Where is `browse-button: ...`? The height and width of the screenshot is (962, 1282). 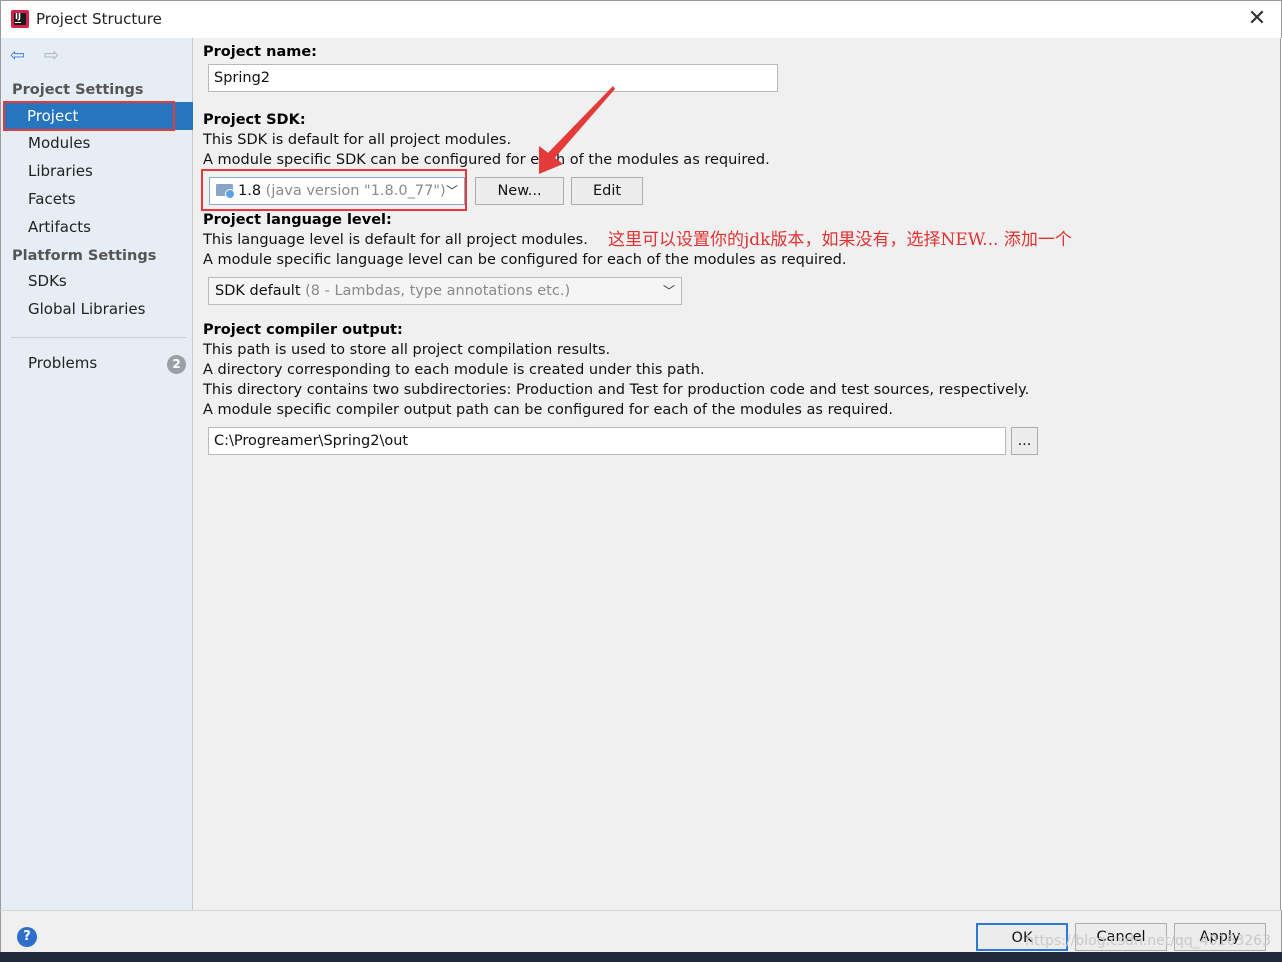
browse-button: ... is located at coordinates (1024, 441).